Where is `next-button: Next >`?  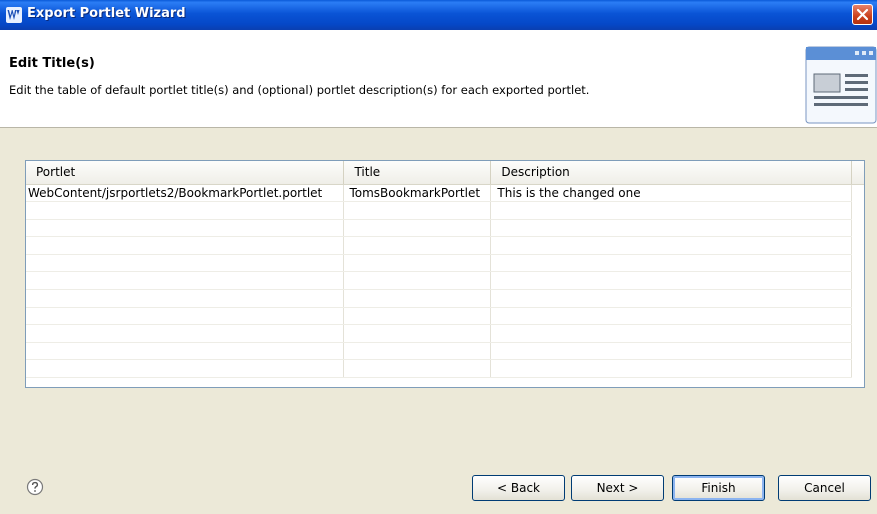 next-button: Next > is located at coordinates (617, 488).